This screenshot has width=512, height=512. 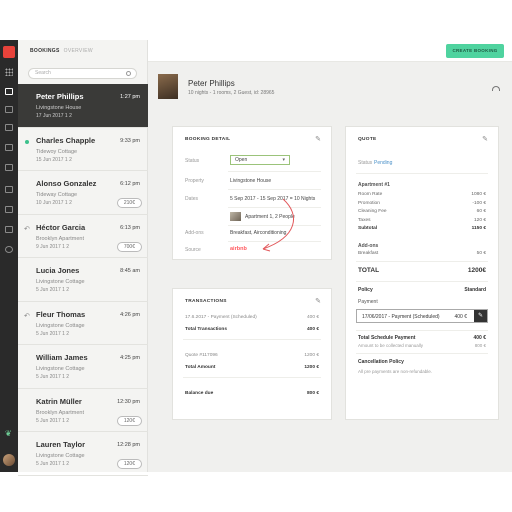 What do you see at coordinates (192, 161) in the screenshot?
I see `status-label: Status` at bounding box center [192, 161].